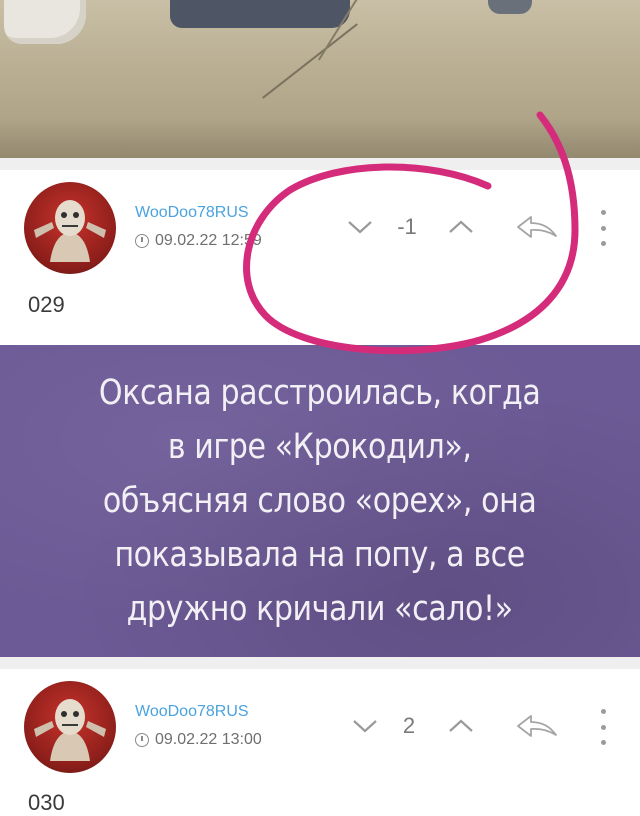 This screenshot has height=816, width=640. I want to click on vote-score: 2, so click(409, 725).